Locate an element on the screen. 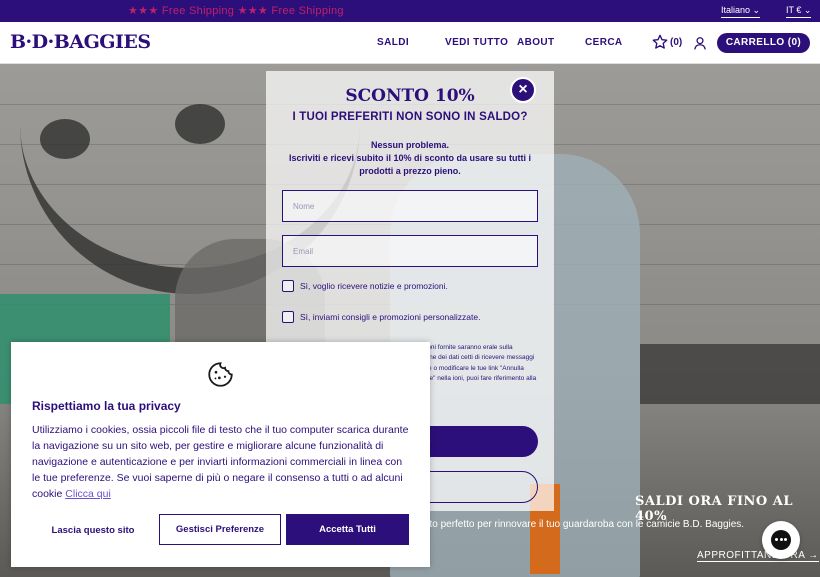 Image resolution: width=820 pixels, height=577 pixels. cookie-info-link: Clicca qui is located at coordinates (88, 494).